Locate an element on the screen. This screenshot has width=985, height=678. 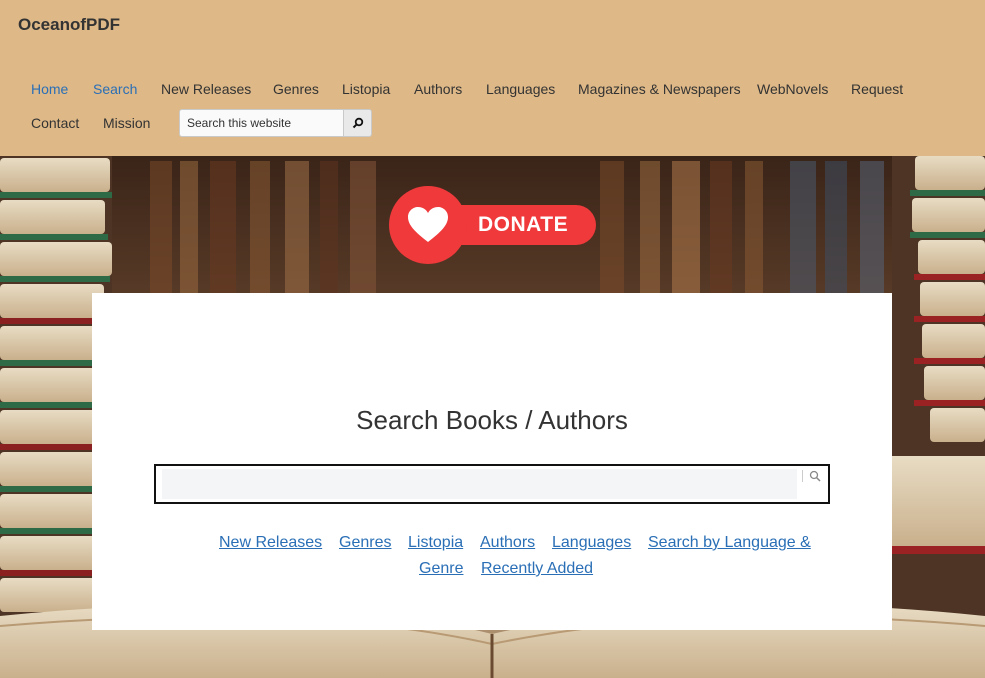
book-search-input is located at coordinates (479, 484).